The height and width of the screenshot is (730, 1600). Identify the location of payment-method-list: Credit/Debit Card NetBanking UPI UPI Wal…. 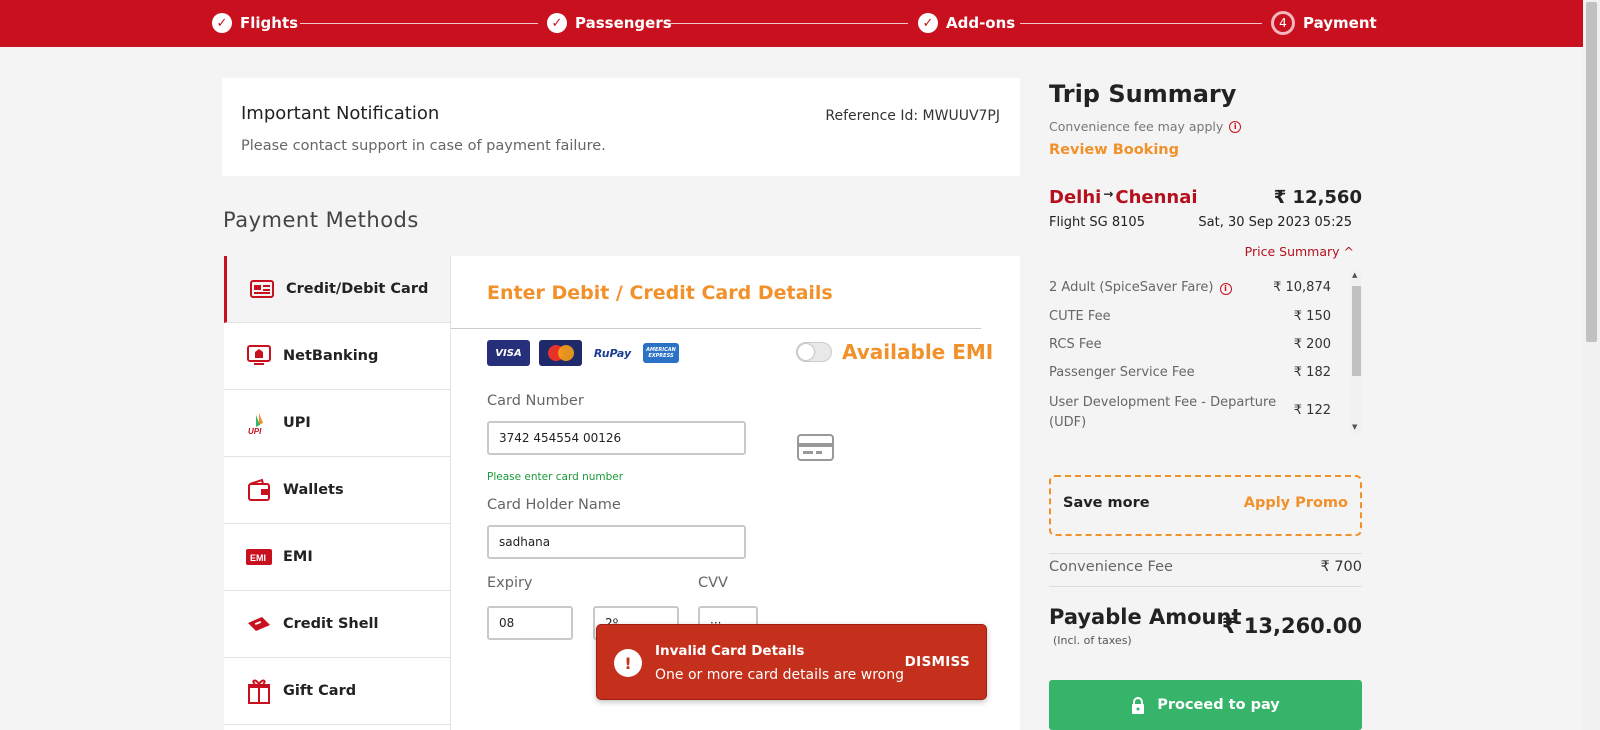
(337, 493).